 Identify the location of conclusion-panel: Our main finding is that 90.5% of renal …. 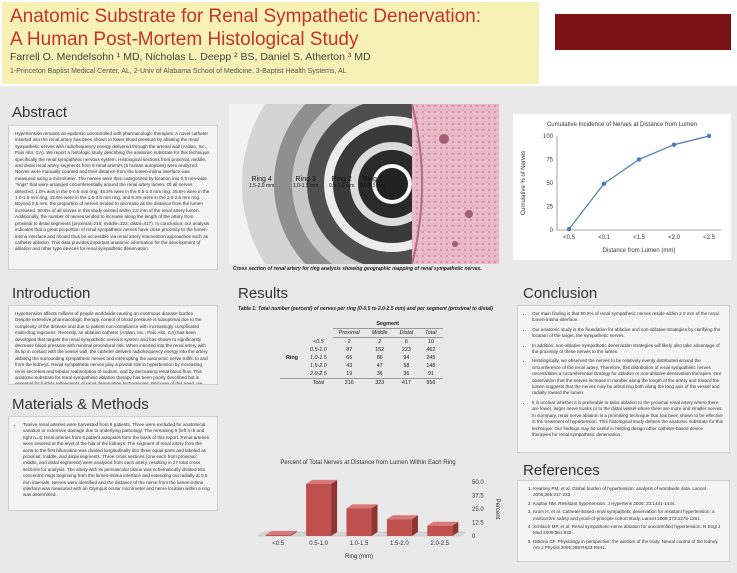
(623, 379).